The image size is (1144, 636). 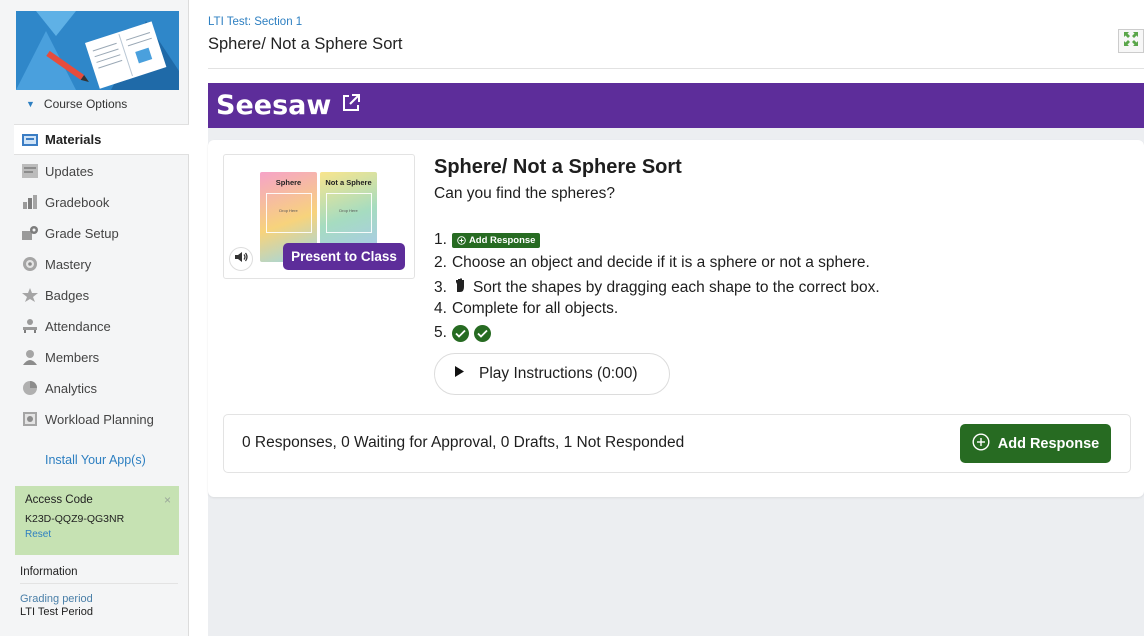 I want to click on external-link-icon, so click(x=351, y=105).